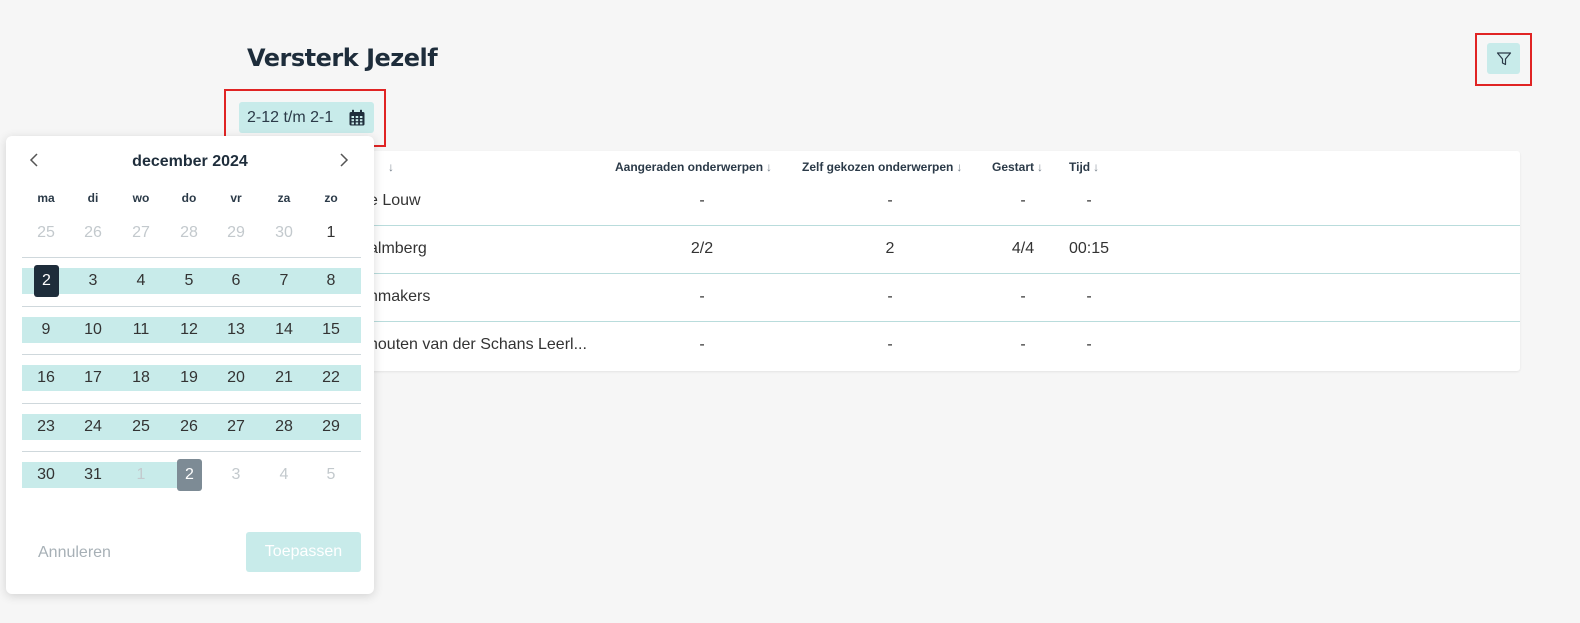 The height and width of the screenshot is (623, 1580). I want to click on calendar-day-outside-month: 30, so click(284, 233).